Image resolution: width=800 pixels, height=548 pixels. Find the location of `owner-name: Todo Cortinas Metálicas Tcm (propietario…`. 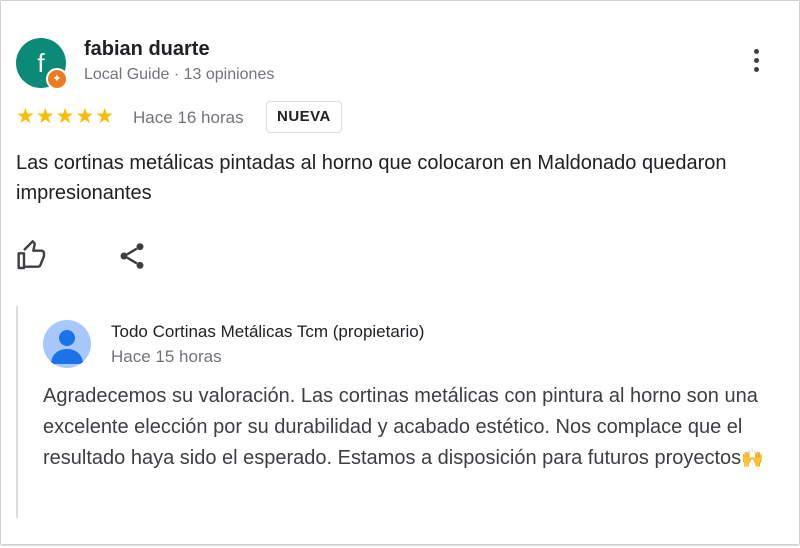

owner-name: Todo Cortinas Metálicas Tcm (propietario… is located at coordinates (268, 331).